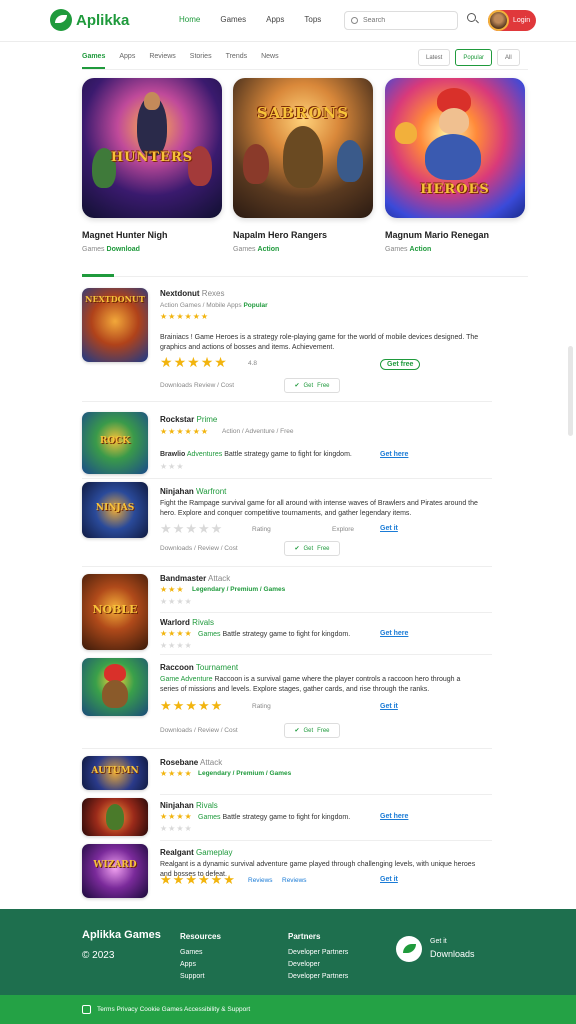  Describe the element at coordinates (193, 491) in the screenshot. I see `item-title: Ninjahan Warfront` at that location.